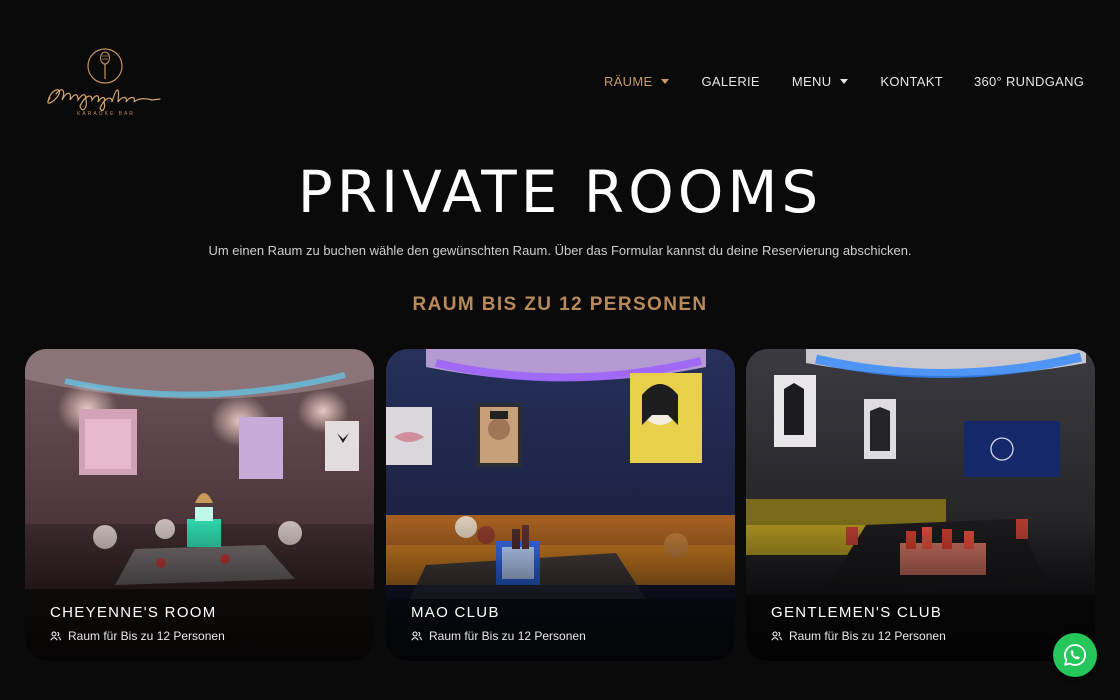  What do you see at coordinates (133, 612) in the screenshot?
I see `room-name: CHEYENNE'S ROOM` at bounding box center [133, 612].